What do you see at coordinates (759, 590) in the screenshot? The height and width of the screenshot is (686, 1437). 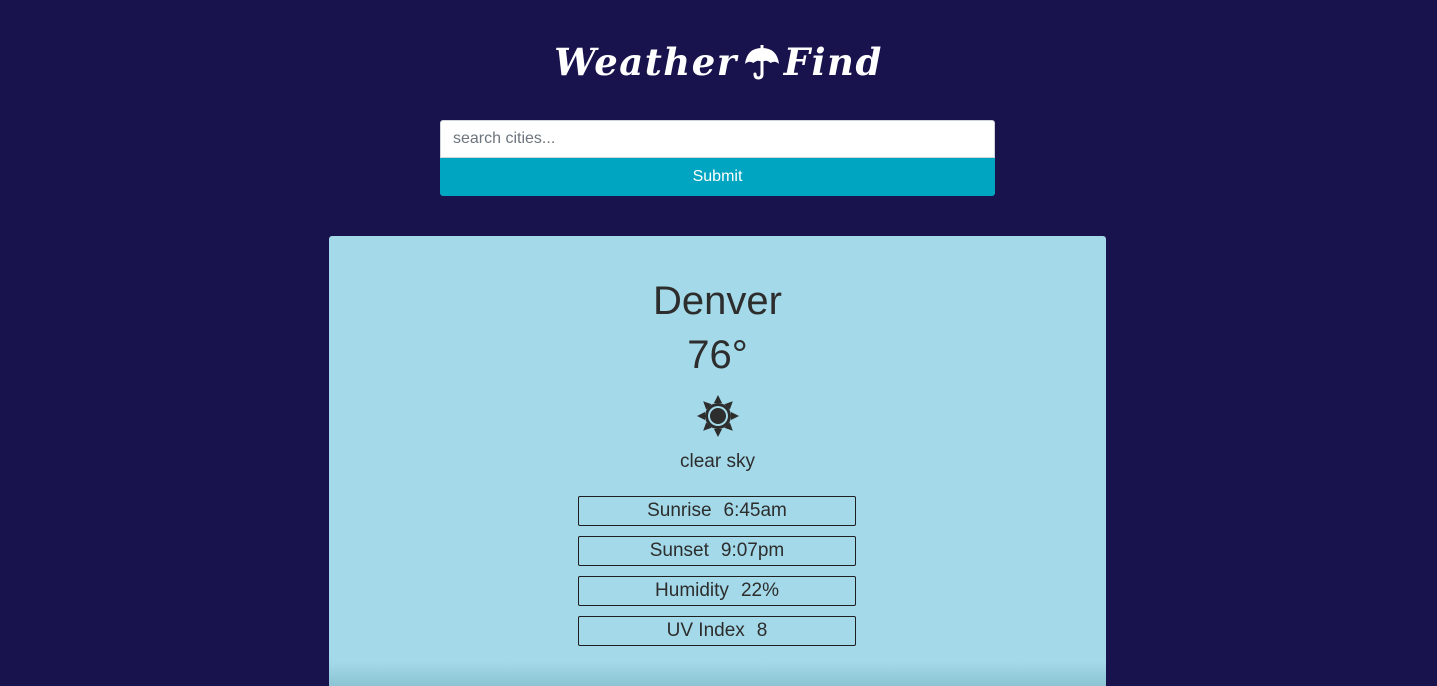 I see `stat-value: 22%` at bounding box center [759, 590].